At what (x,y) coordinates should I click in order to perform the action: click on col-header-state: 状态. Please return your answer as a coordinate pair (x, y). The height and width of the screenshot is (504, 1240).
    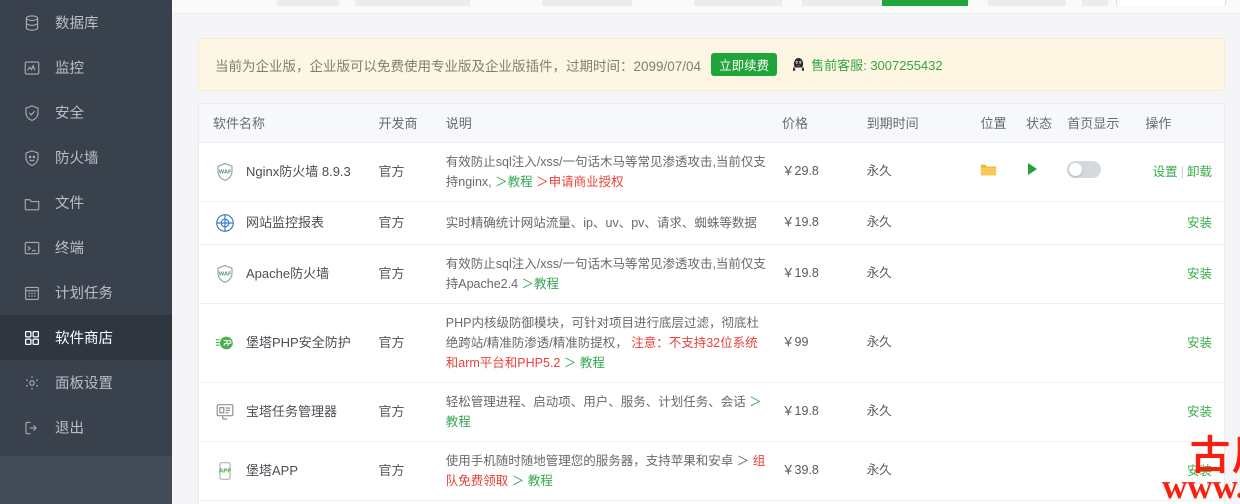
    Looking at the image, I should click on (1041, 123).